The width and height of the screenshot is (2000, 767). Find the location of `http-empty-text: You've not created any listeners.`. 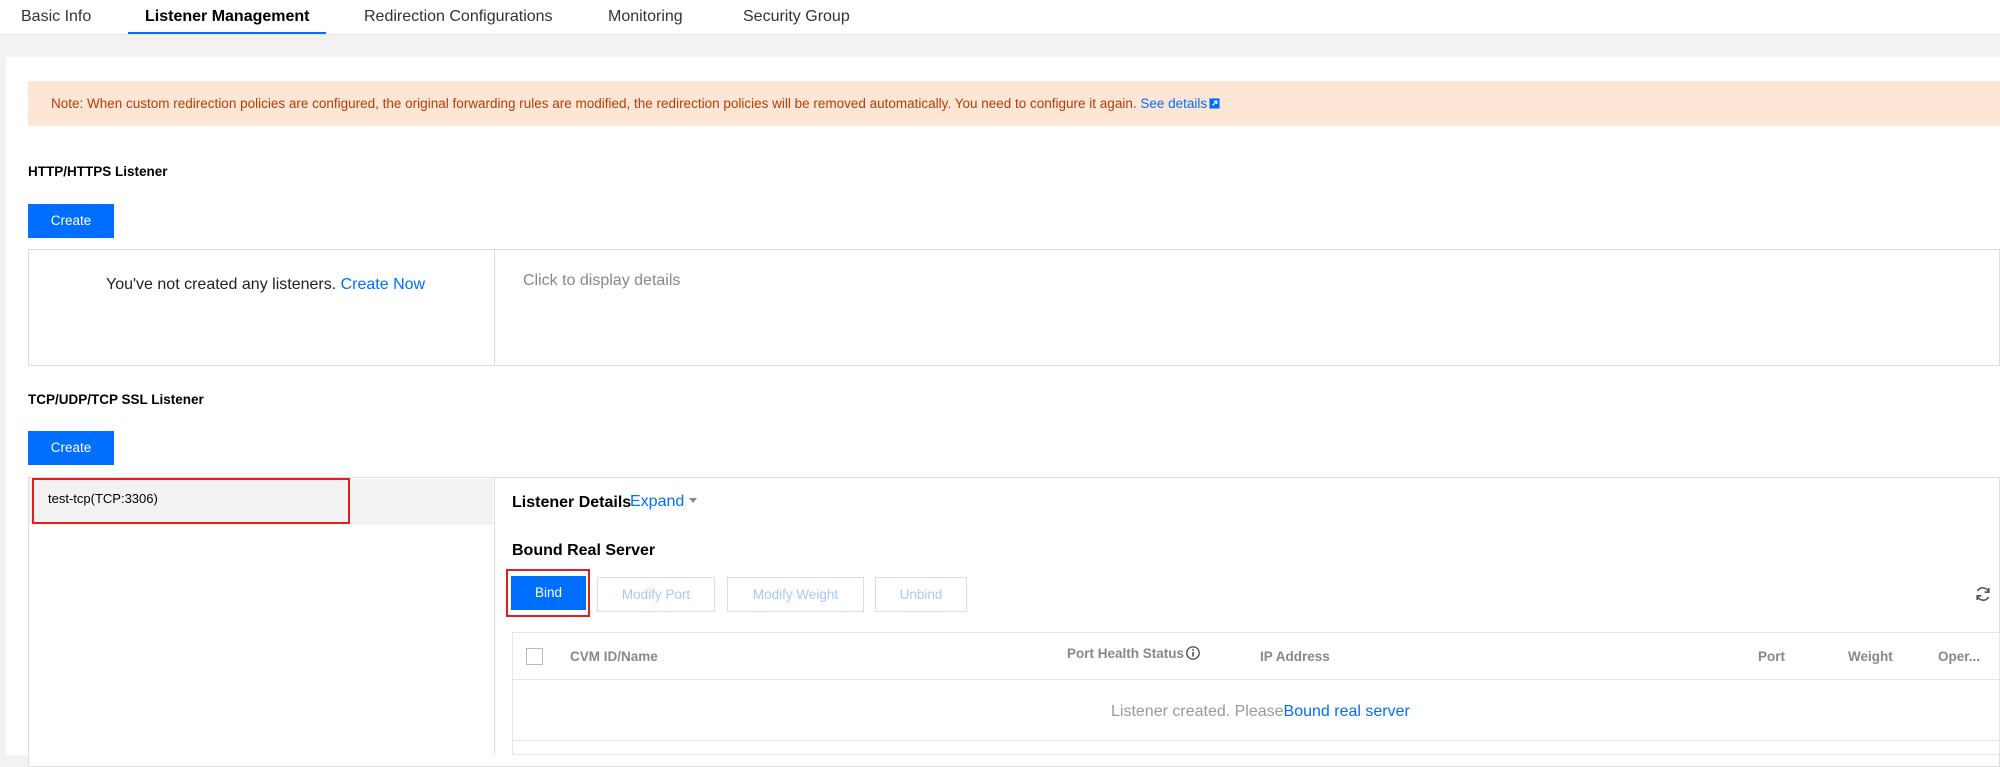

http-empty-text: You've not created any listeners. is located at coordinates (223, 284).